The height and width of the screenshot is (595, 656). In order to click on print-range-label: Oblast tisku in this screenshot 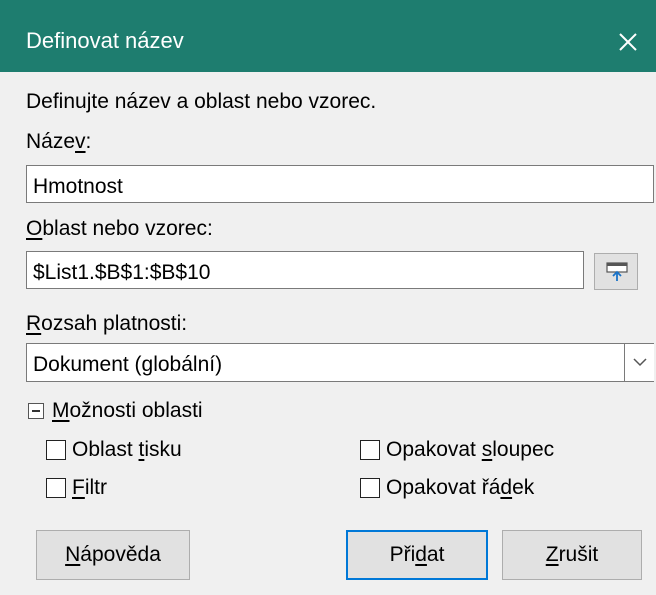, I will do `click(127, 450)`.